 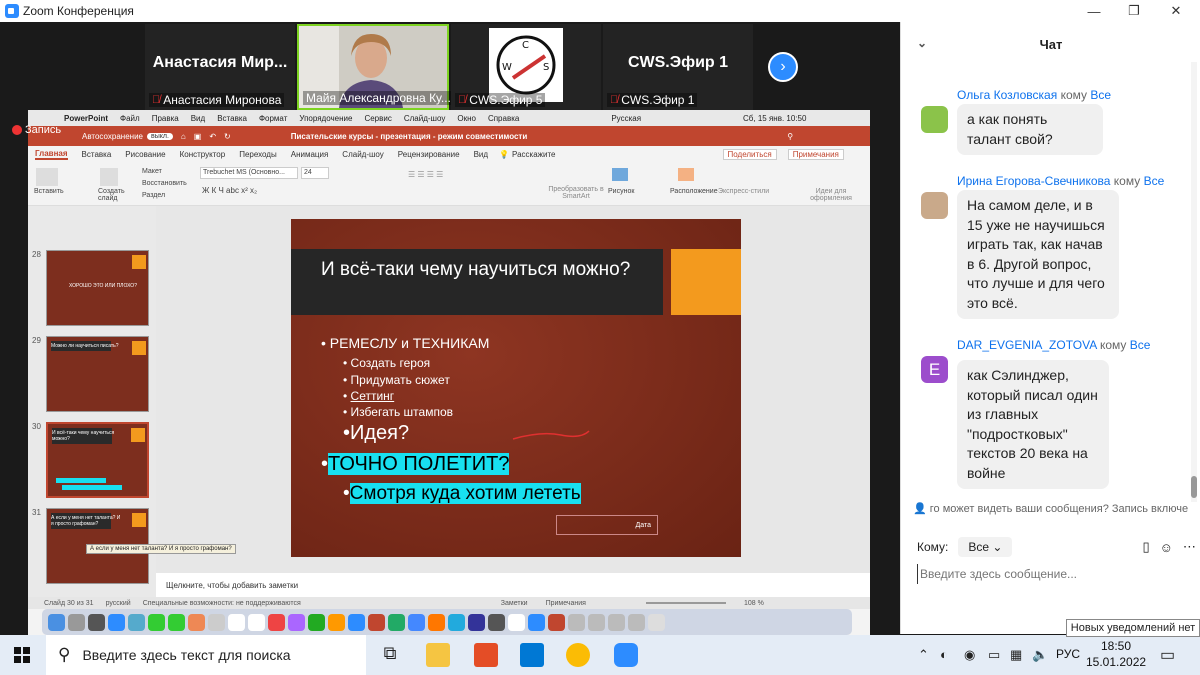 What do you see at coordinates (356, 622) in the screenshot?
I see `word-icon` at bounding box center [356, 622].